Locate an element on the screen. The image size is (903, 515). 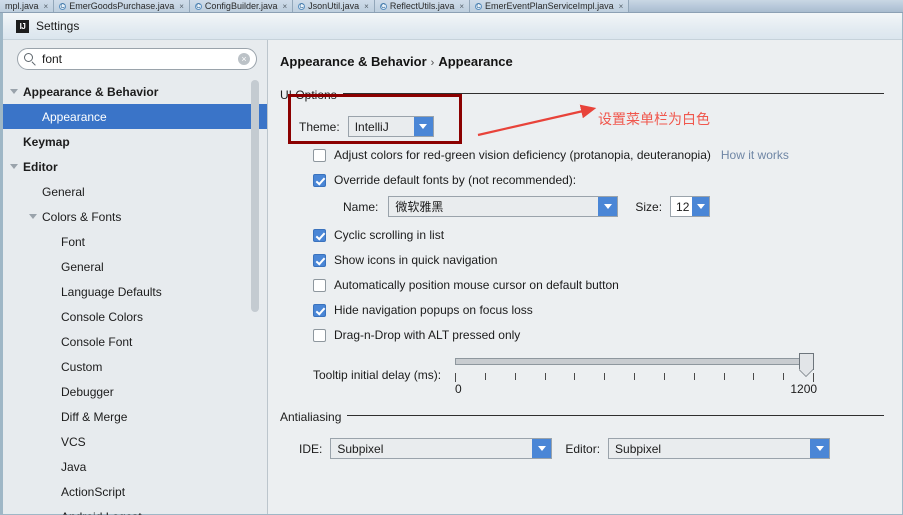
dialog-title: Settings is located at coordinates (58, 26).